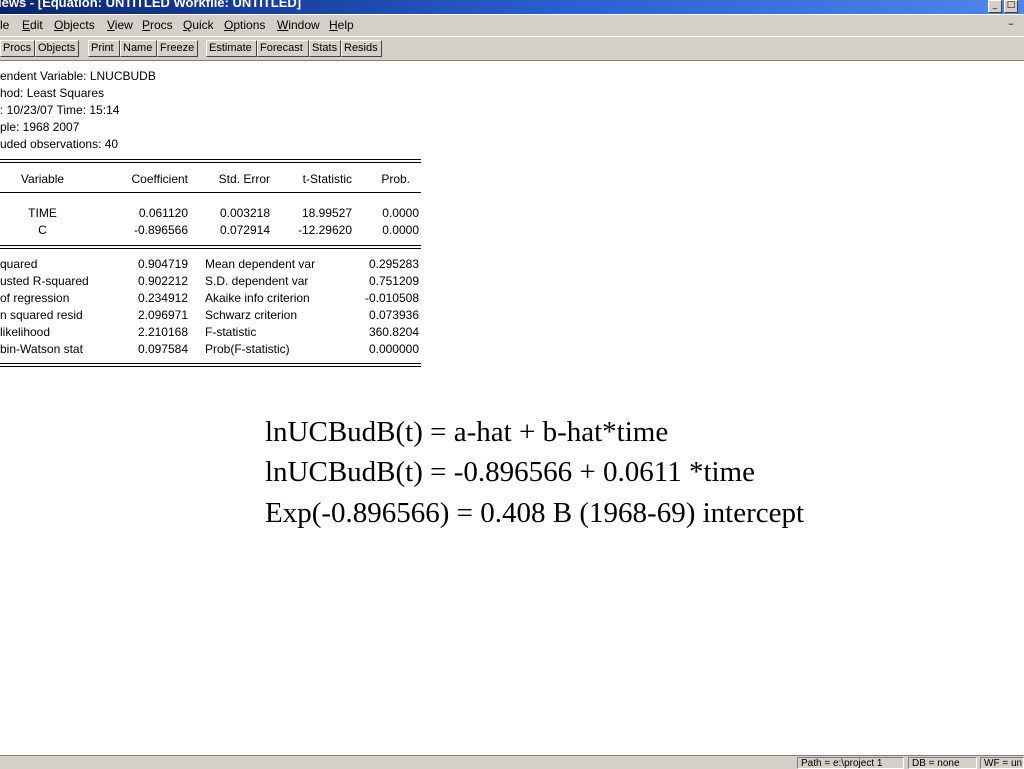 This screenshot has height=769, width=1024. Describe the element at coordinates (325, 48) in the screenshot. I see `stats-button: Stats` at that location.